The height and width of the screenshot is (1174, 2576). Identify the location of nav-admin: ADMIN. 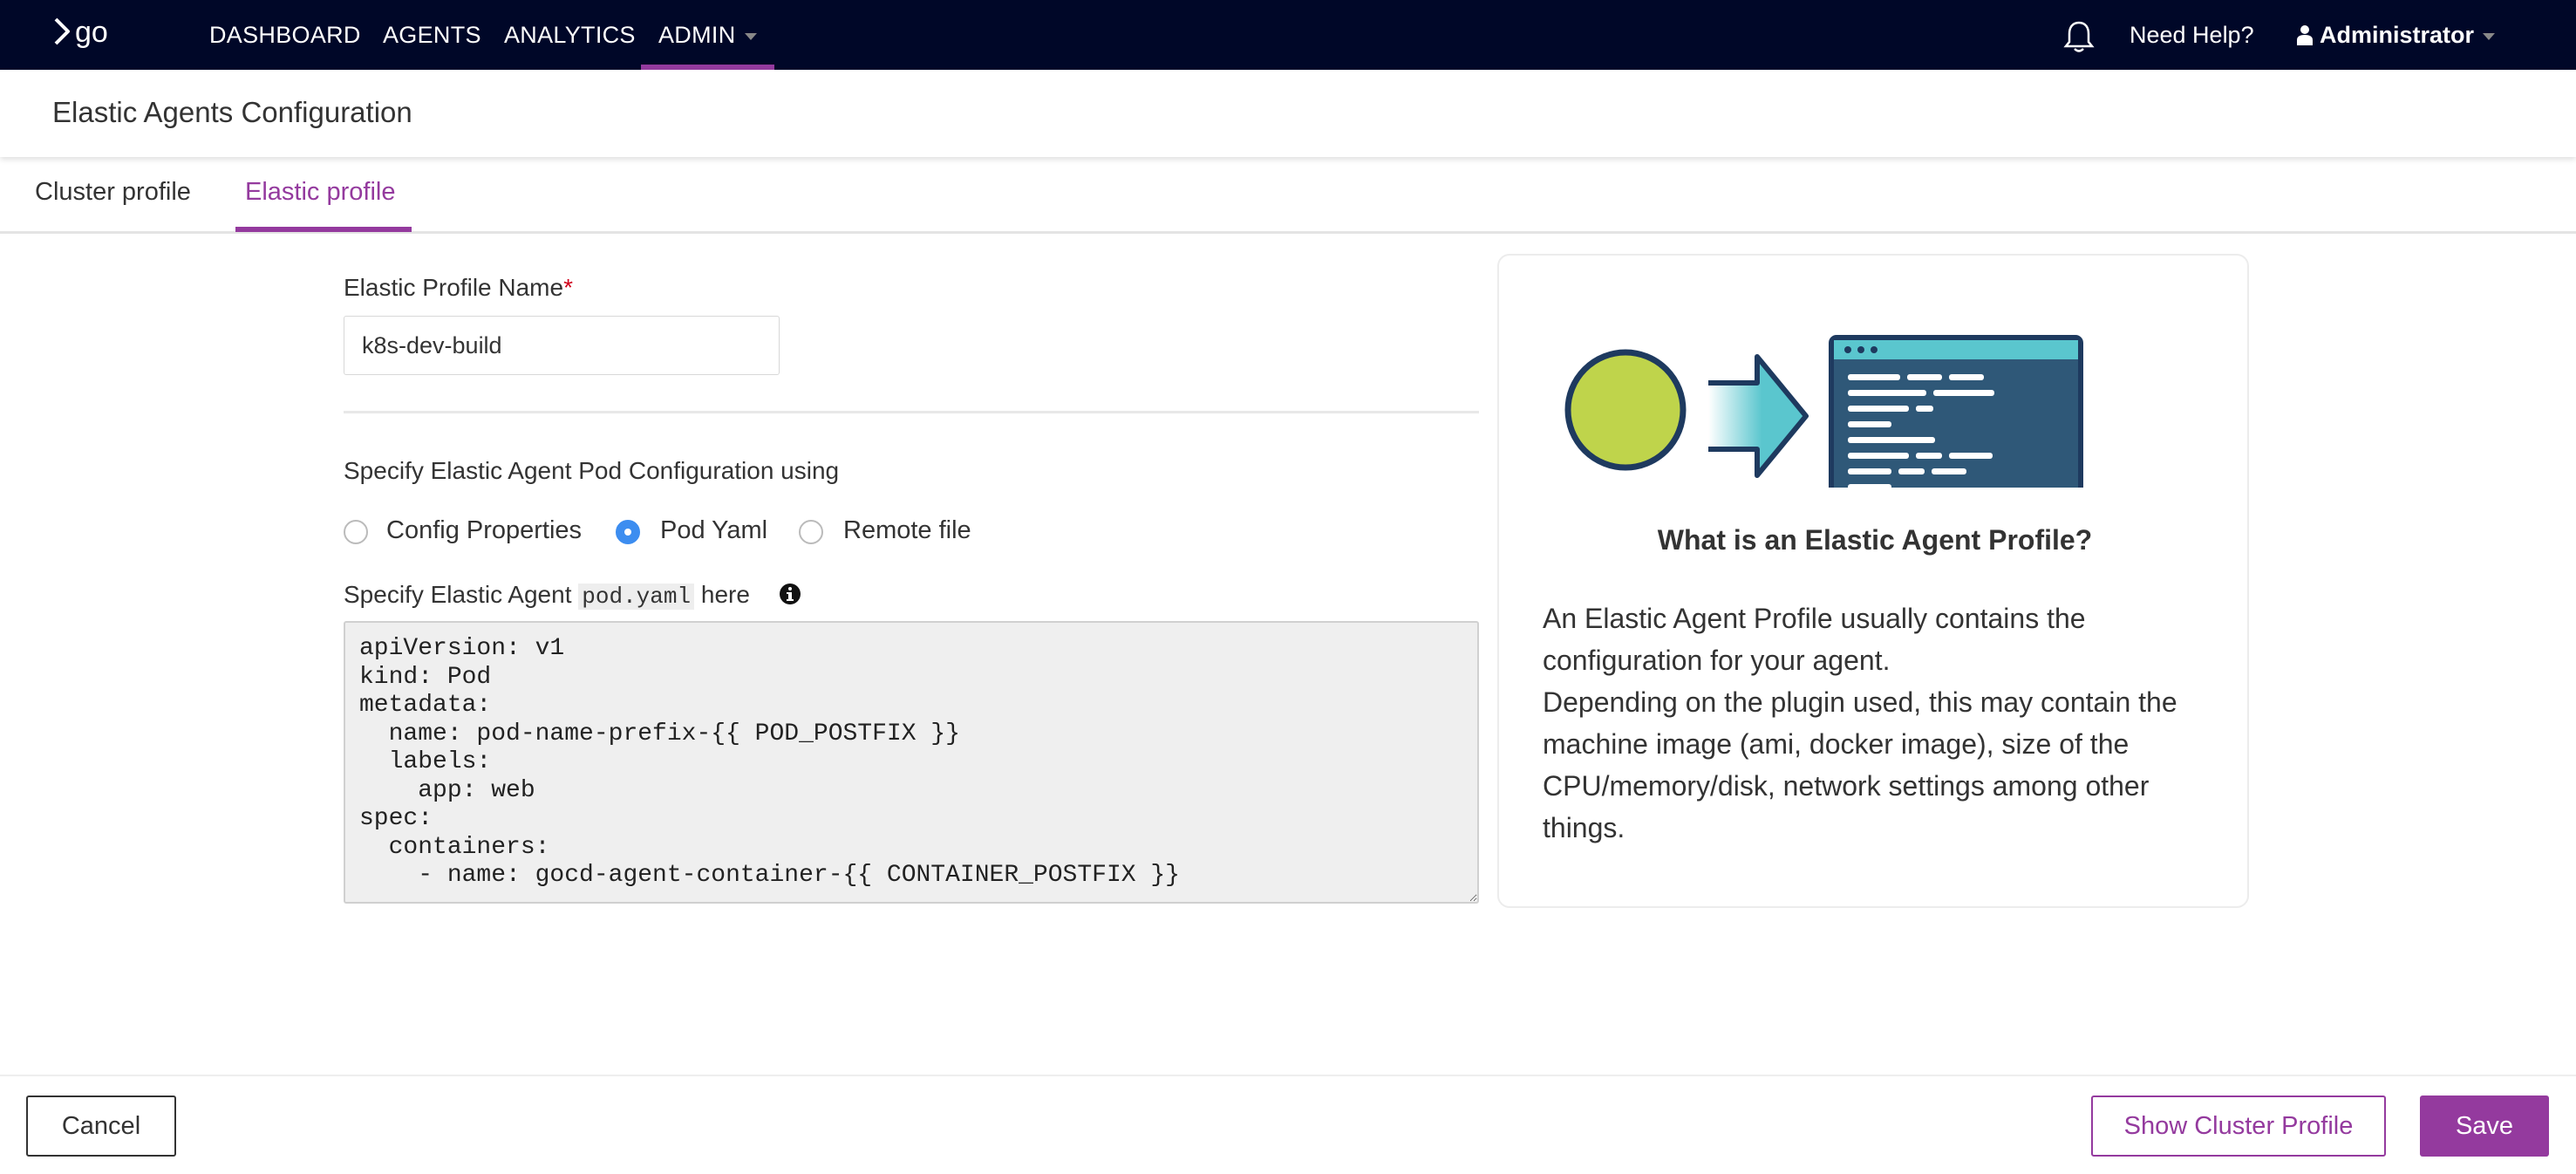
(707, 35).